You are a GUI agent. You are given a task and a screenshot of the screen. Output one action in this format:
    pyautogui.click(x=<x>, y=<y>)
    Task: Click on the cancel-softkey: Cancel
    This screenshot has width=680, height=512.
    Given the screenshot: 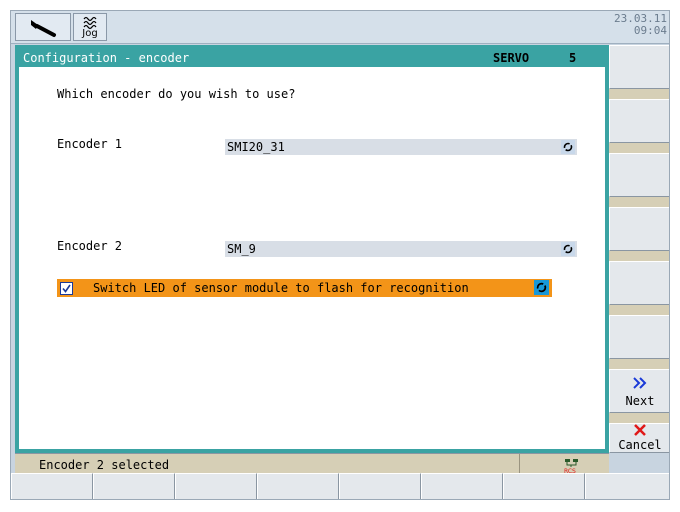 What is the action you would take?
    pyautogui.click(x=639, y=438)
    